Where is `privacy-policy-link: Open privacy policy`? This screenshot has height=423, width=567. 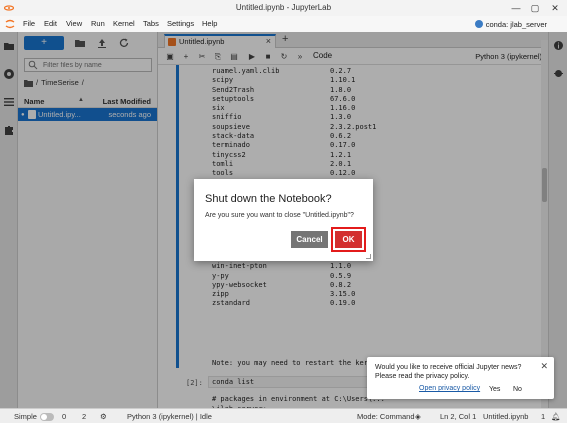
privacy-policy-link: Open privacy policy is located at coordinates (449, 388).